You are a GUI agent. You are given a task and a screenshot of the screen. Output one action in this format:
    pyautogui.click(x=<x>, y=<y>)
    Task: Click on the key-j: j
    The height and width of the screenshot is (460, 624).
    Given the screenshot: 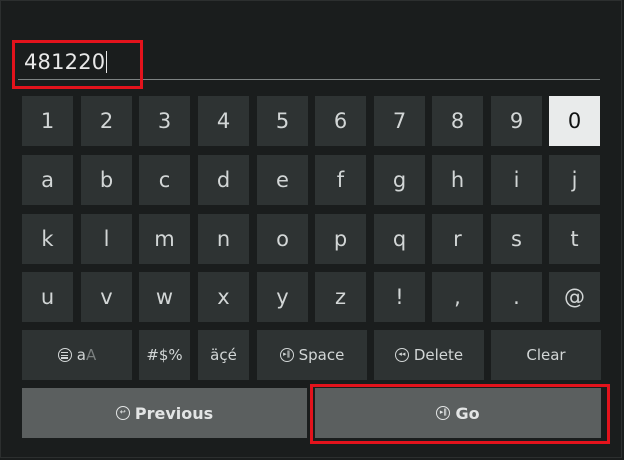 What is the action you would take?
    pyautogui.click(x=574, y=180)
    